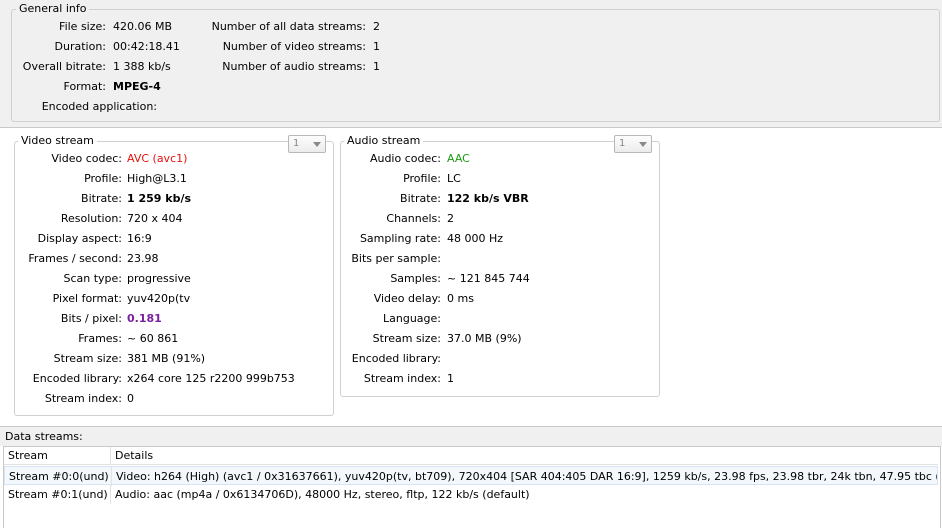 The height and width of the screenshot is (528, 942). Describe the element at coordinates (405, 158) in the screenshot. I see `audio-audio-codec-label: Audio codec:` at that location.